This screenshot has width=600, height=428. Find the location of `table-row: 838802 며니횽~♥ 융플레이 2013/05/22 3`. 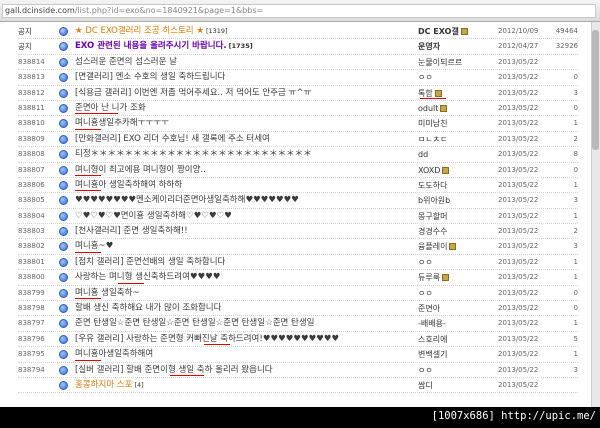

table-row: 838802 며니횽~♥ 융플레이 2013/05/22 3 is located at coordinates (298, 247).